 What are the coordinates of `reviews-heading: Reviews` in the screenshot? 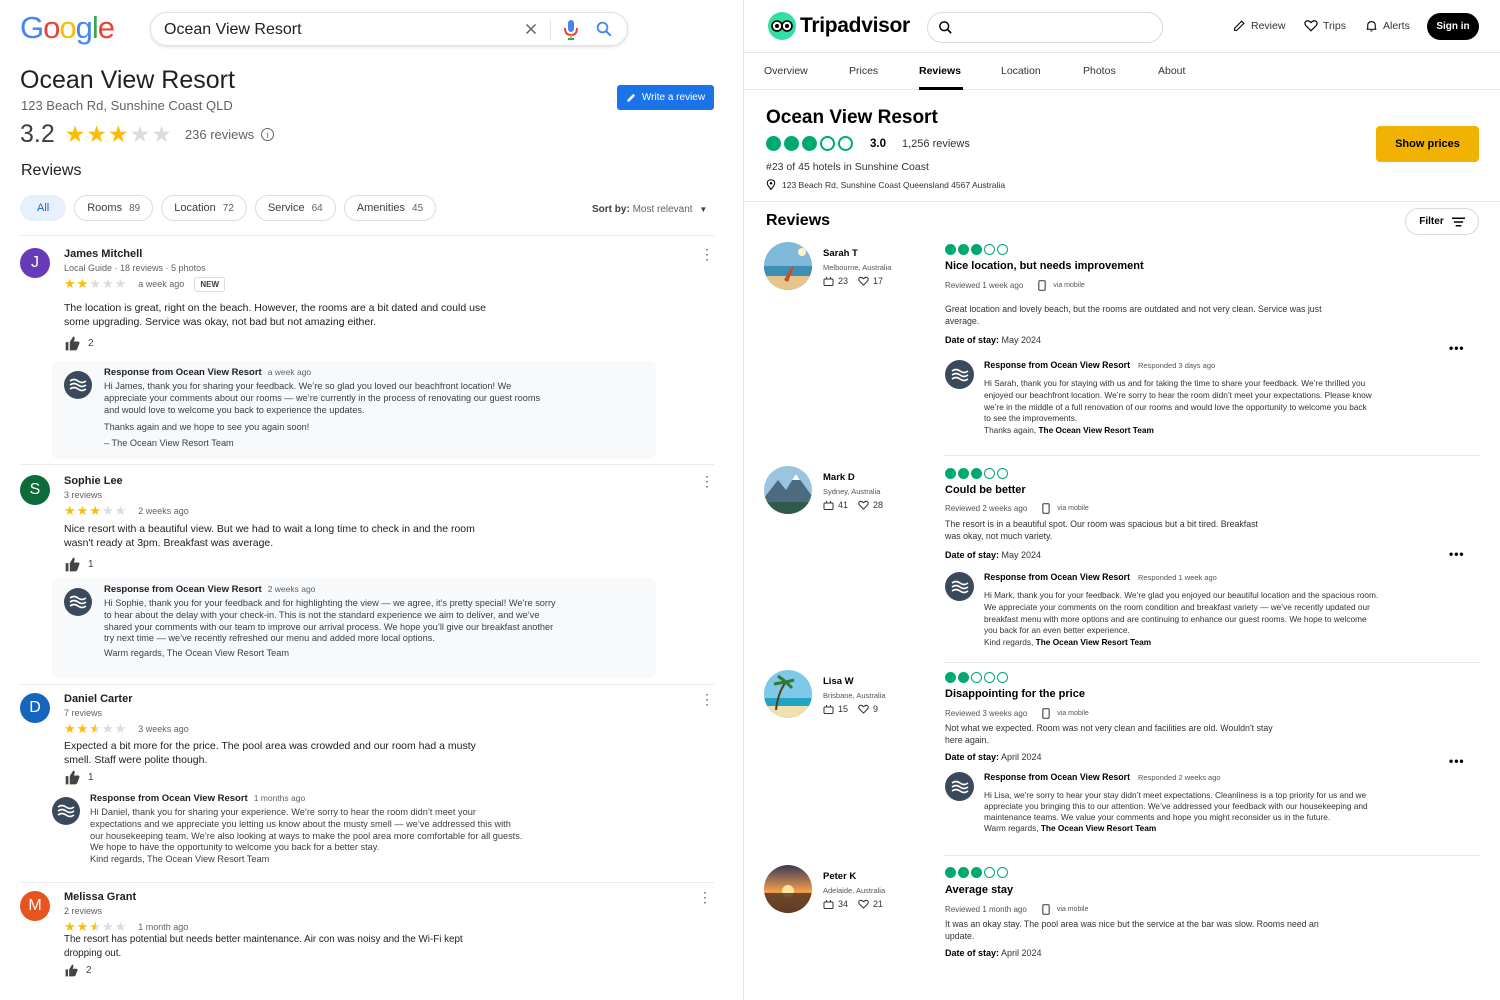 It's located at (798, 220).